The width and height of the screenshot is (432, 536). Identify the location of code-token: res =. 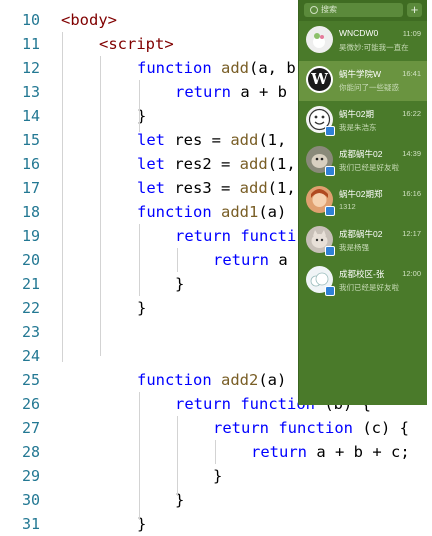
(202, 140).